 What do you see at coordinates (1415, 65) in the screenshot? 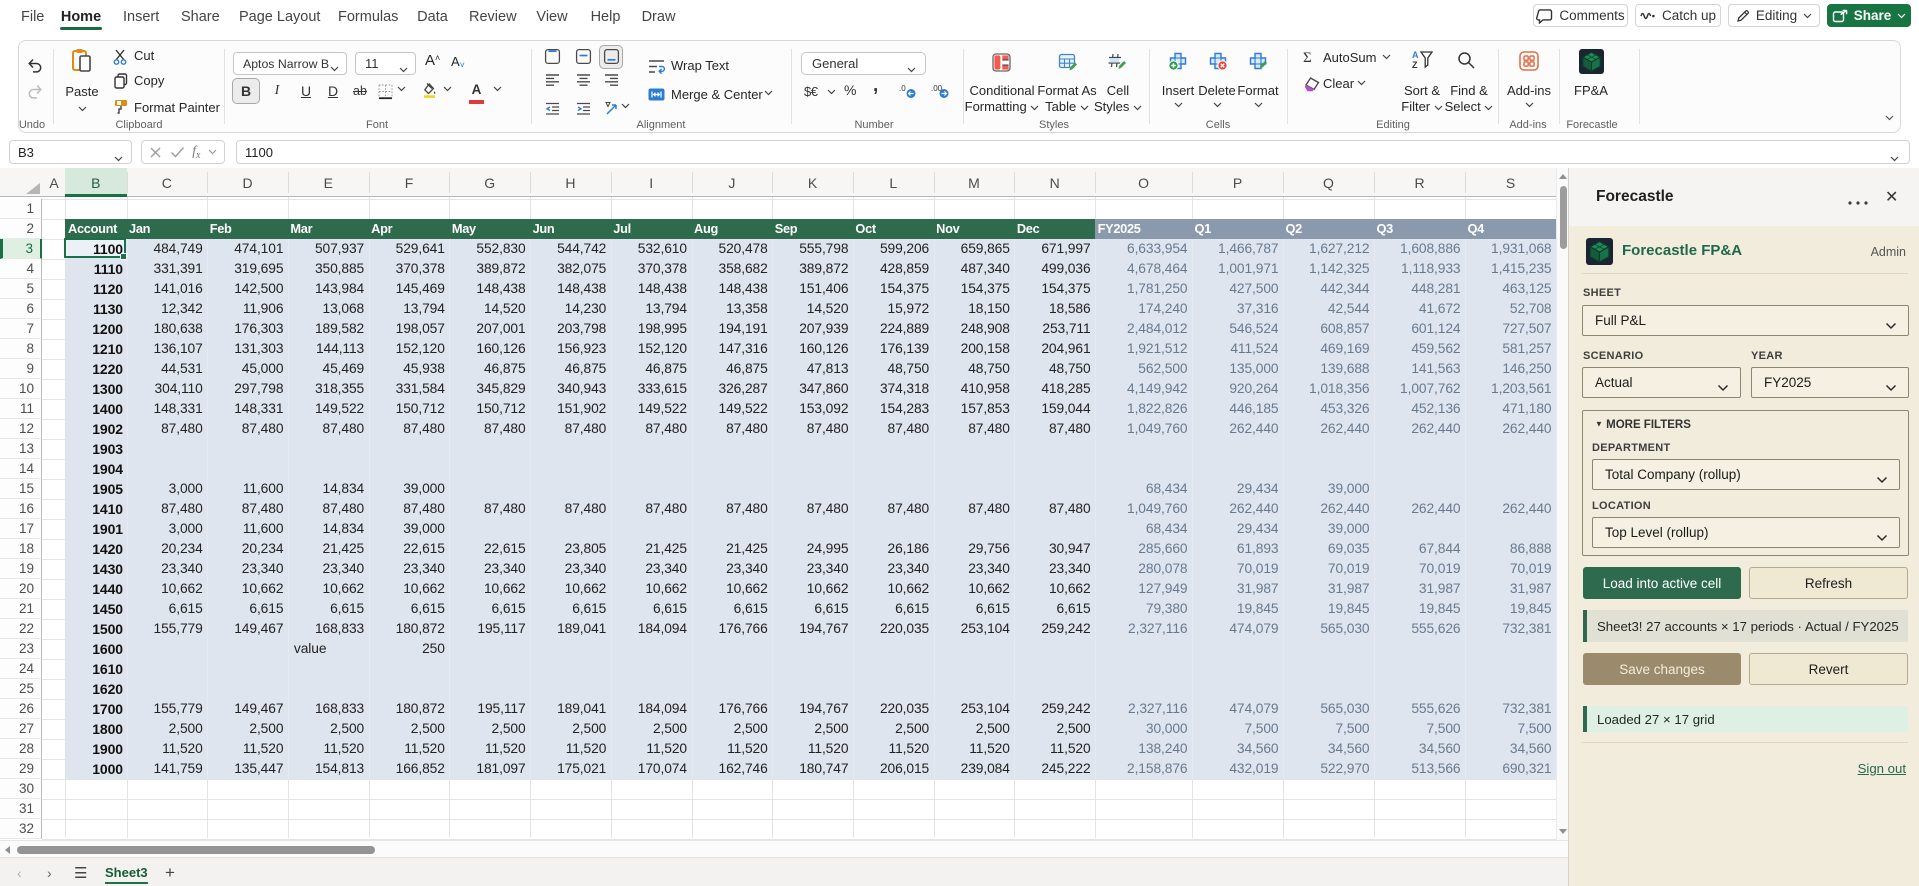
I see `svg-text: Z` at bounding box center [1415, 65].